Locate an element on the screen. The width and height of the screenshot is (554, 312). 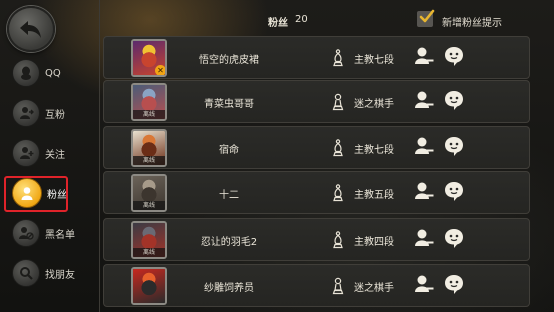
checkmark-icon is located at coordinates (427, 16).